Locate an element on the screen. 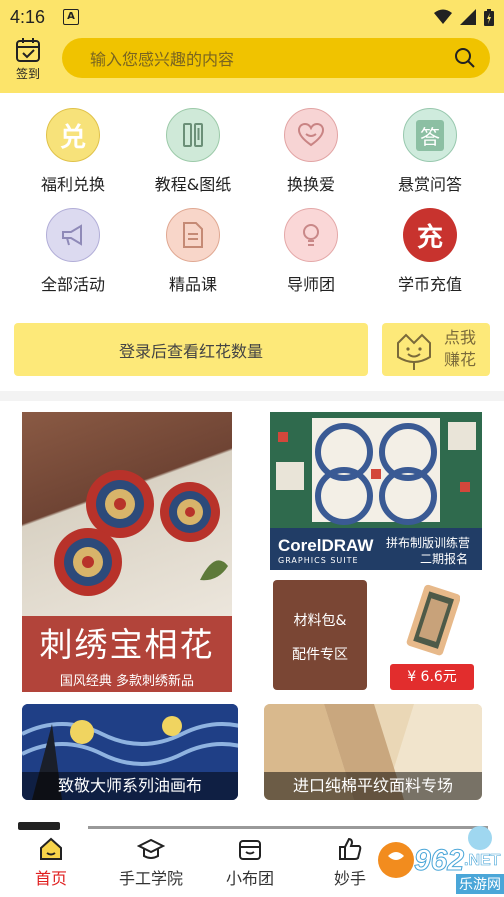 This screenshot has width=504, height=897. answer-icon: 答 is located at coordinates (430, 135).